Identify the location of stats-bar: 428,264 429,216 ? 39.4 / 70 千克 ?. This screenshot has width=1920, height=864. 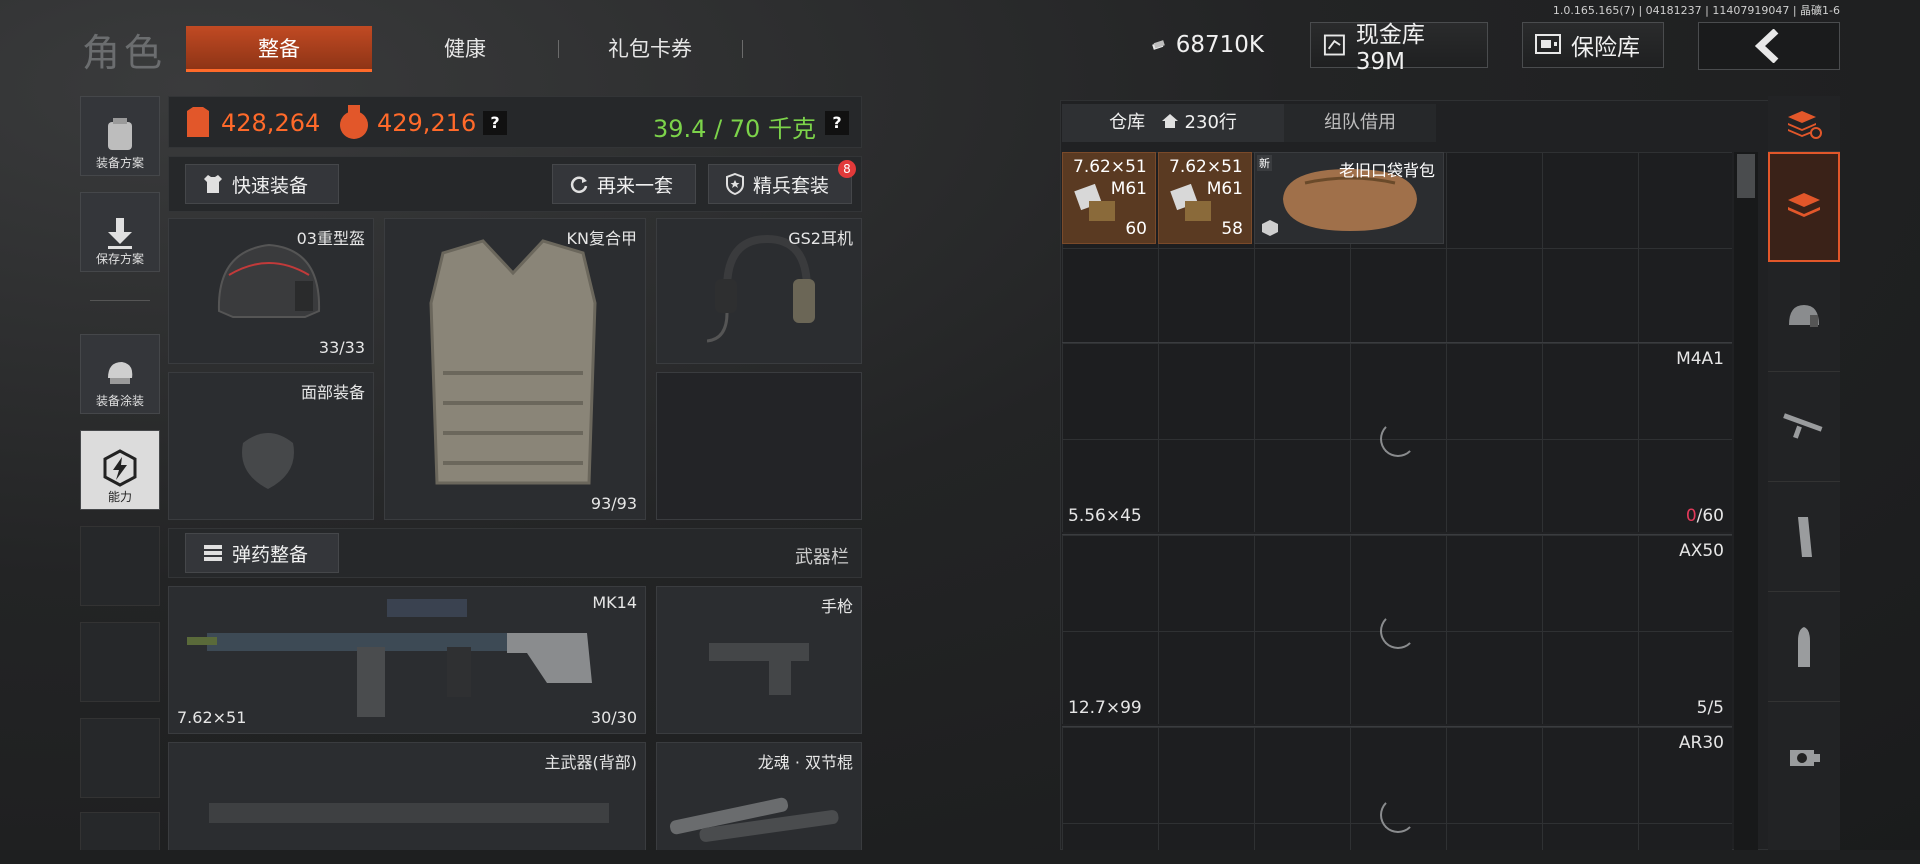
(515, 122).